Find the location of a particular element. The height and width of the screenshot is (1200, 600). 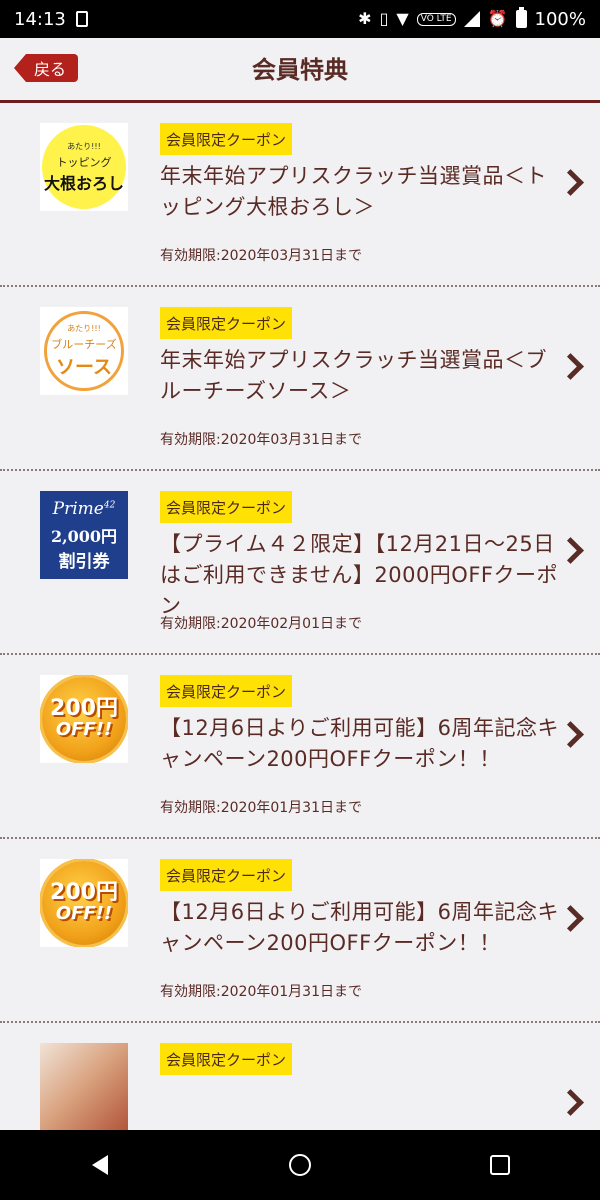

page-title: 会員特典 is located at coordinates (300, 70).